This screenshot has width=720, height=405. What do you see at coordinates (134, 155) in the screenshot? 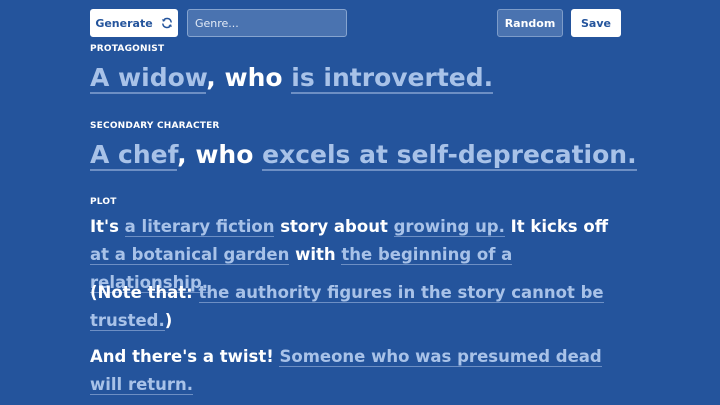
I see `secondary-who: A chef` at bounding box center [134, 155].